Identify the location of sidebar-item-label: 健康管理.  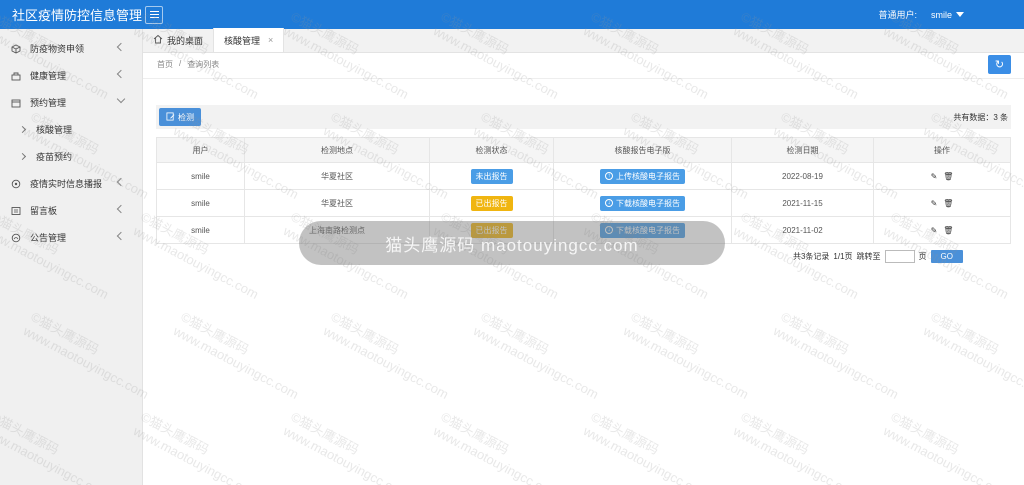
(48, 76).